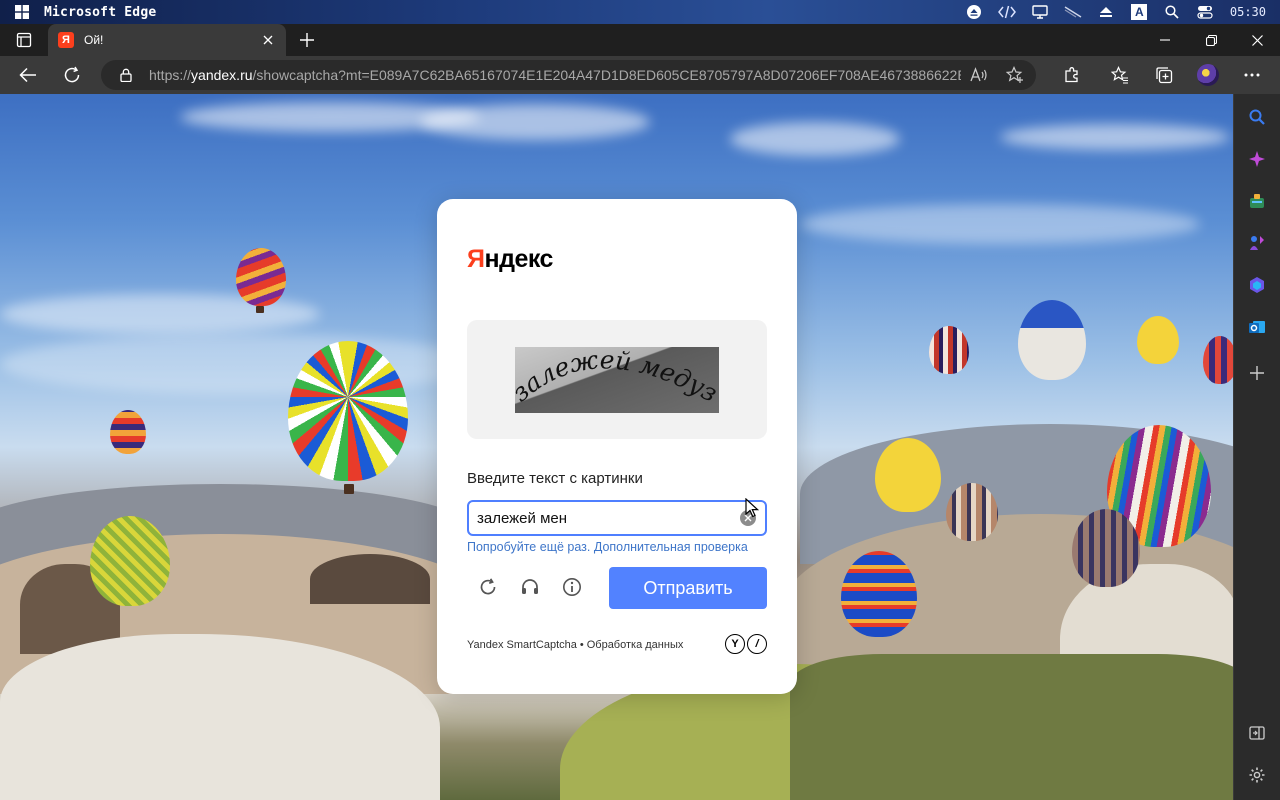  Describe the element at coordinates (126, 75) in the screenshot. I see `lock-icon` at that location.